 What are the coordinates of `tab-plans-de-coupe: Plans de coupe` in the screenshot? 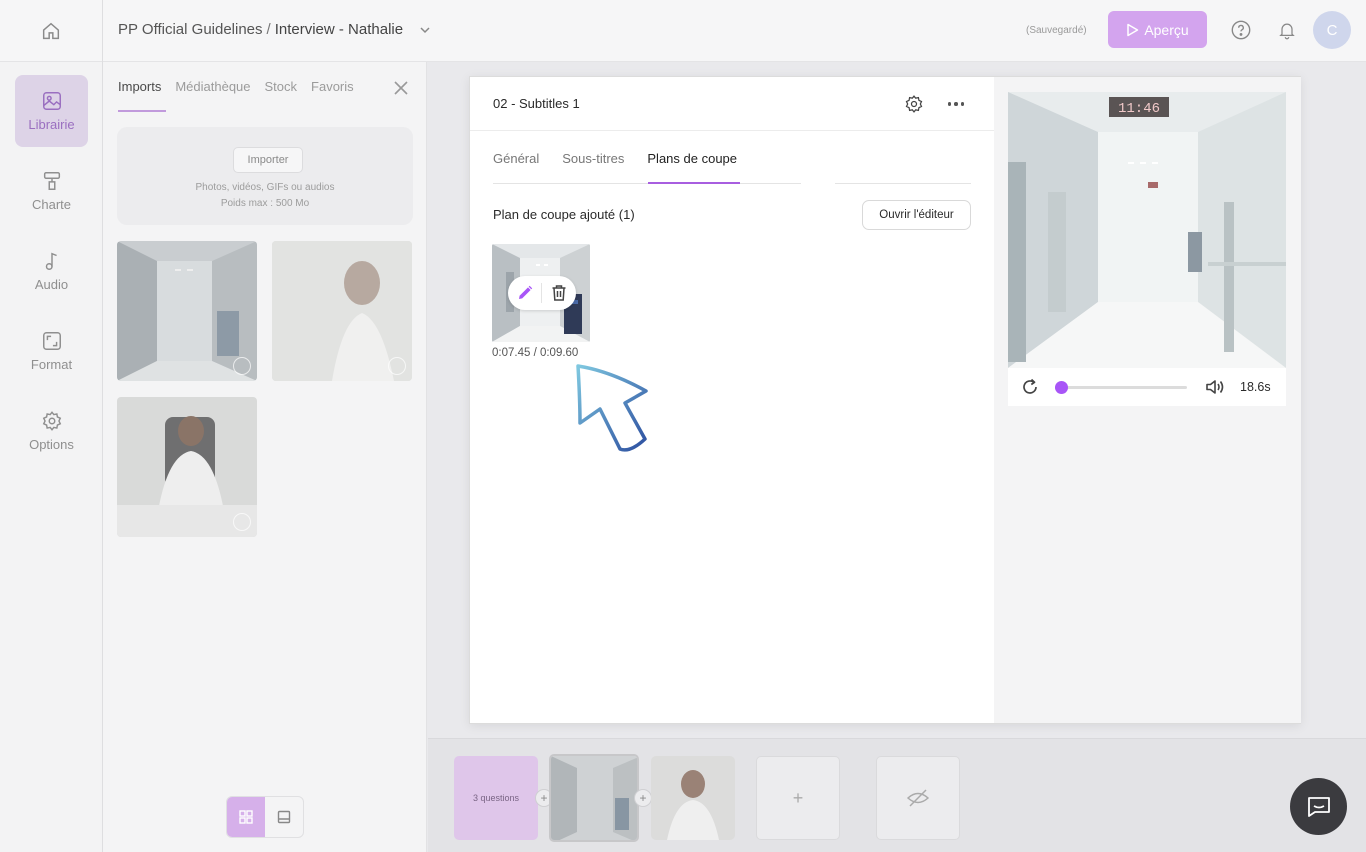 It's located at (692, 158).